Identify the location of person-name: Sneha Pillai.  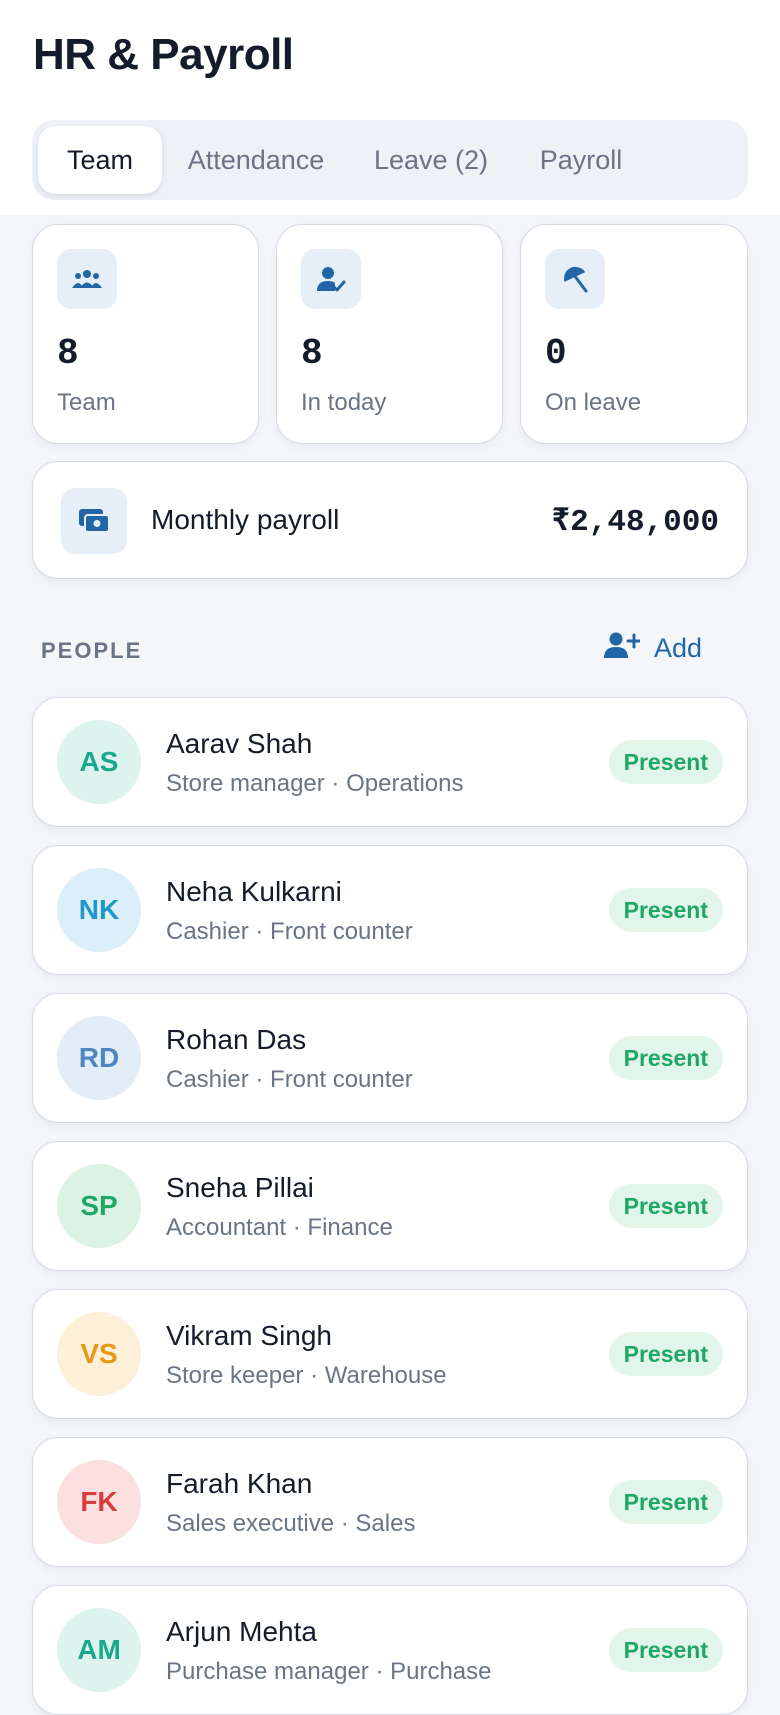
(240, 1187).